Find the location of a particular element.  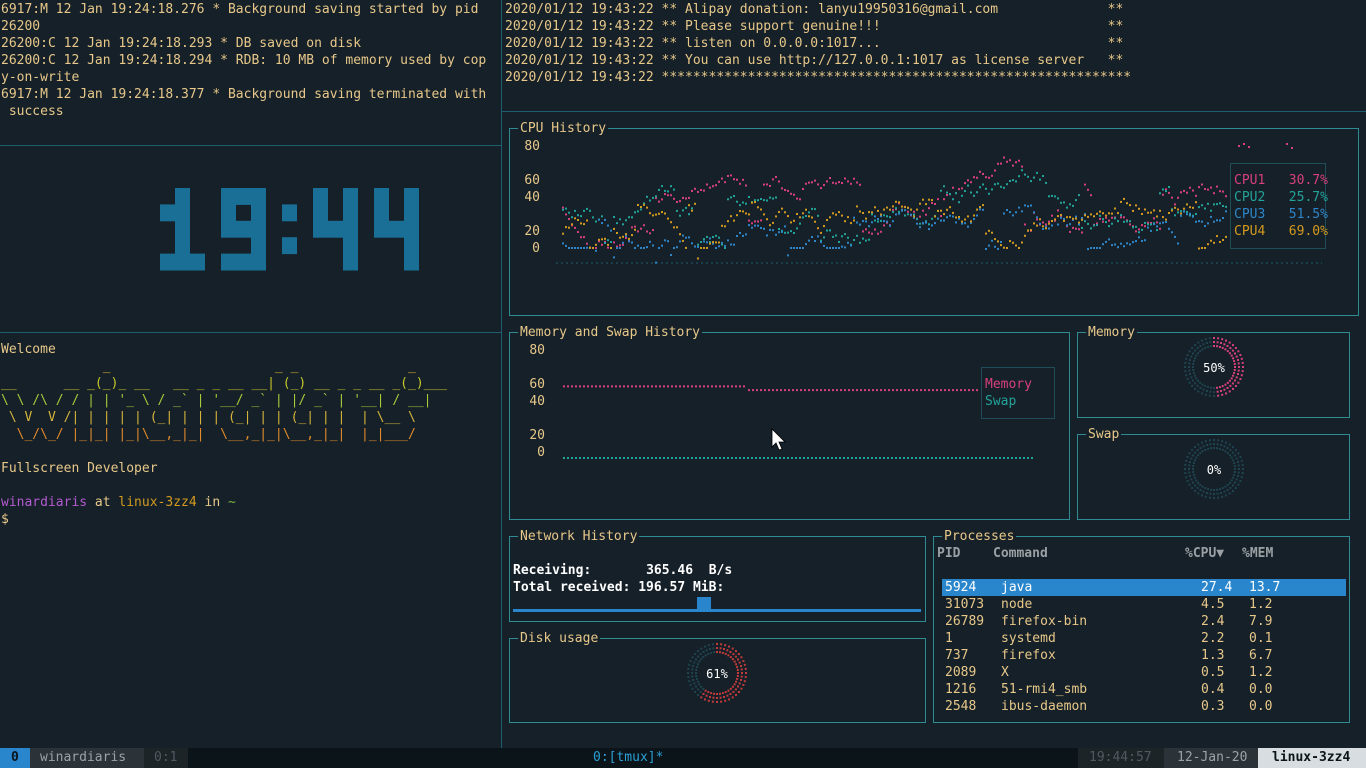

total-value: 196.57 MiB: is located at coordinates (681, 587).